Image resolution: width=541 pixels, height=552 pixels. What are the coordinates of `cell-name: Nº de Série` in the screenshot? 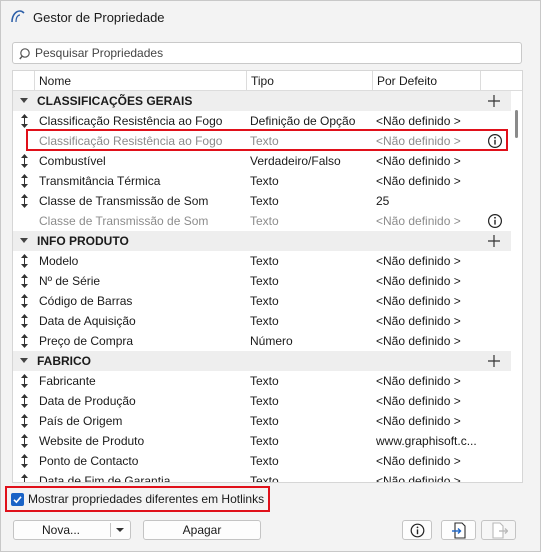 It's located at (70, 281).